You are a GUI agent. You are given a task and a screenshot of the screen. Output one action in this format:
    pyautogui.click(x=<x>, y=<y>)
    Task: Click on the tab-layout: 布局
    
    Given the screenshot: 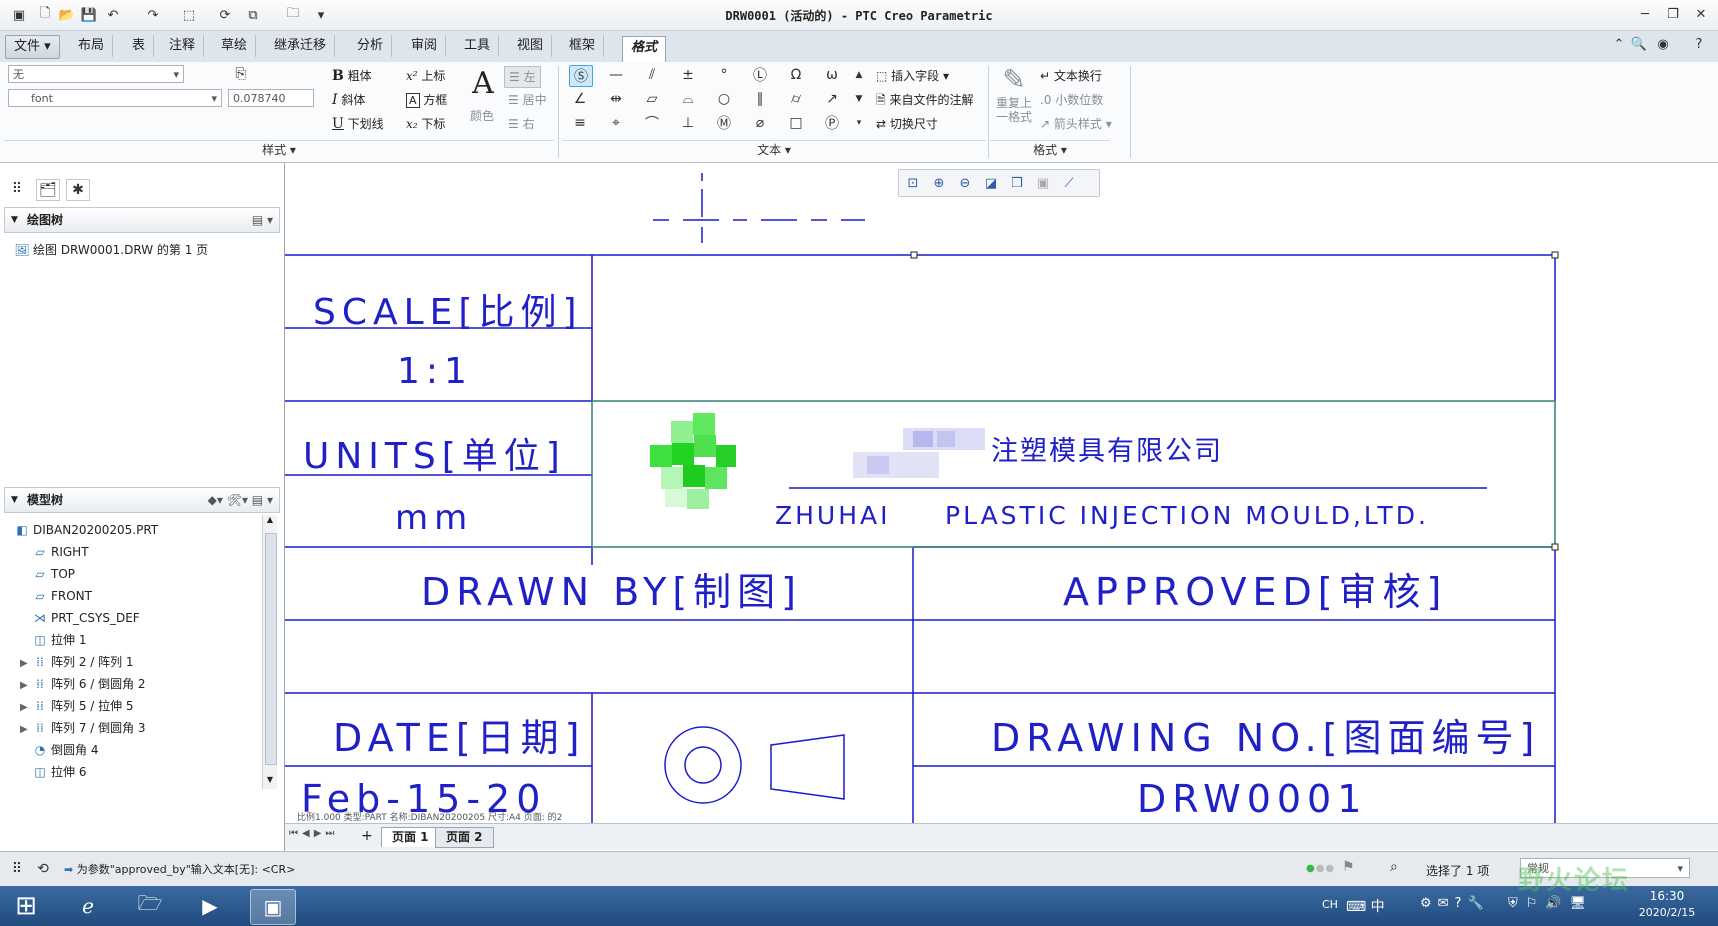 What is the action you would take?
    pyautogui.click(x=92, y=46)
    